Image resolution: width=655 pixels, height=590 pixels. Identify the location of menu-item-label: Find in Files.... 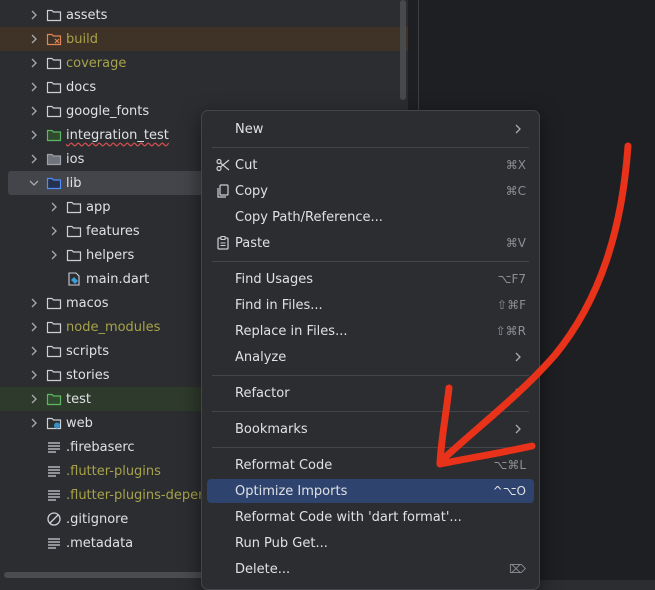
(279, 305).